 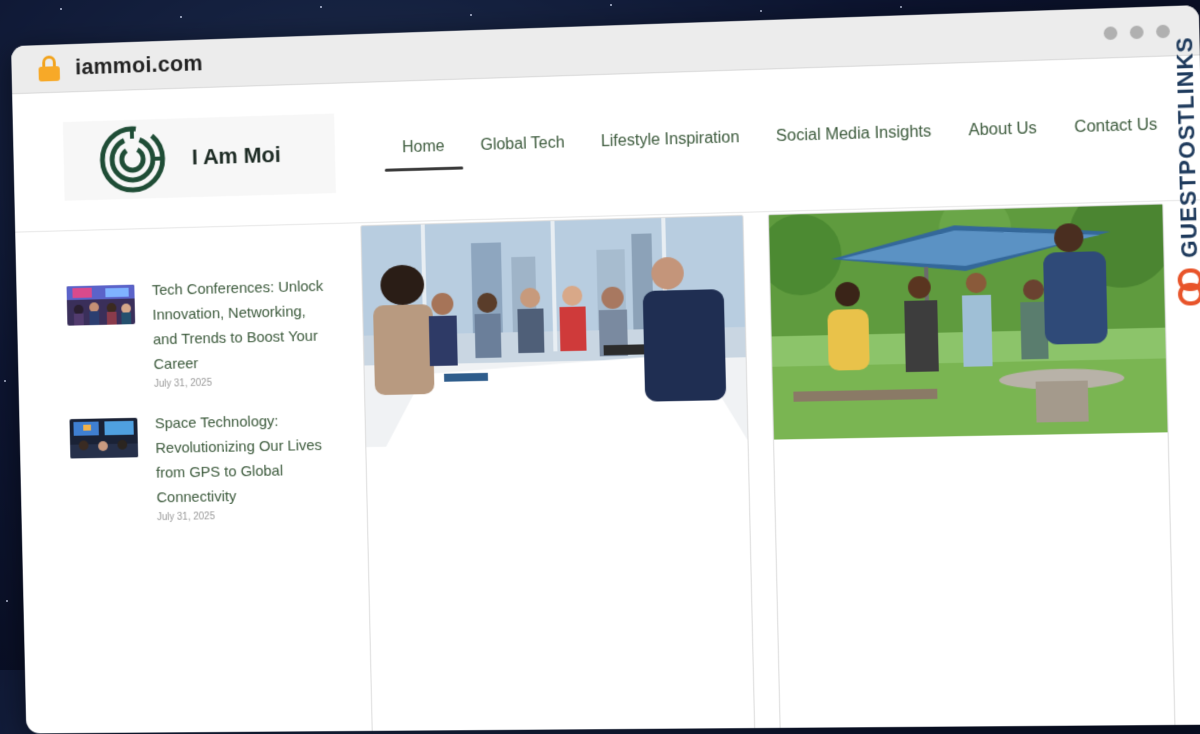 I want to click on park-photo, so click(x=968, y=321).